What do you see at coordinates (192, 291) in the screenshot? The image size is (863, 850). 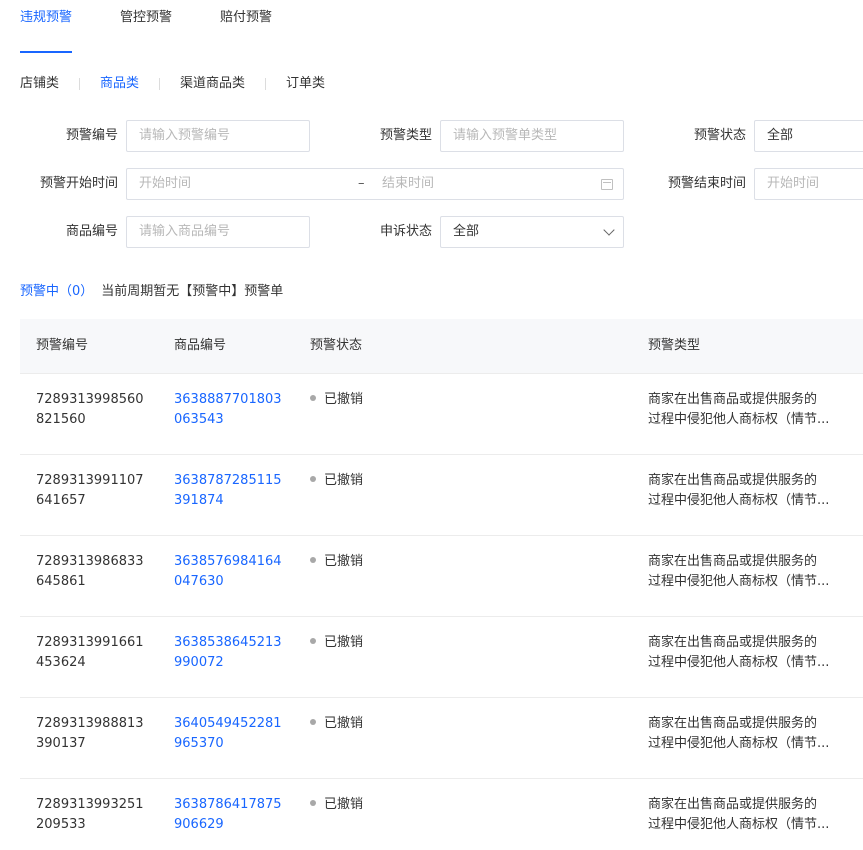 I see `summary-message: 当前周期暂无【预警中】预警单` at bounding box center [192, 291].